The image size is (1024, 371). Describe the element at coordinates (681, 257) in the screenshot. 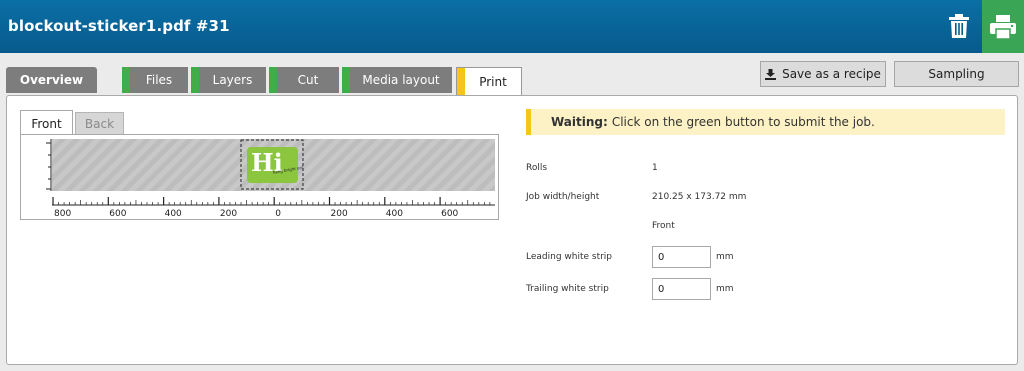

I see `leading-strip-input` at that location.